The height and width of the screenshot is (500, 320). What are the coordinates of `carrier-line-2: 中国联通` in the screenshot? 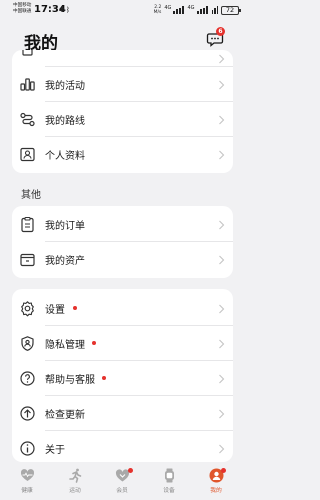 It's located at (22, 11).